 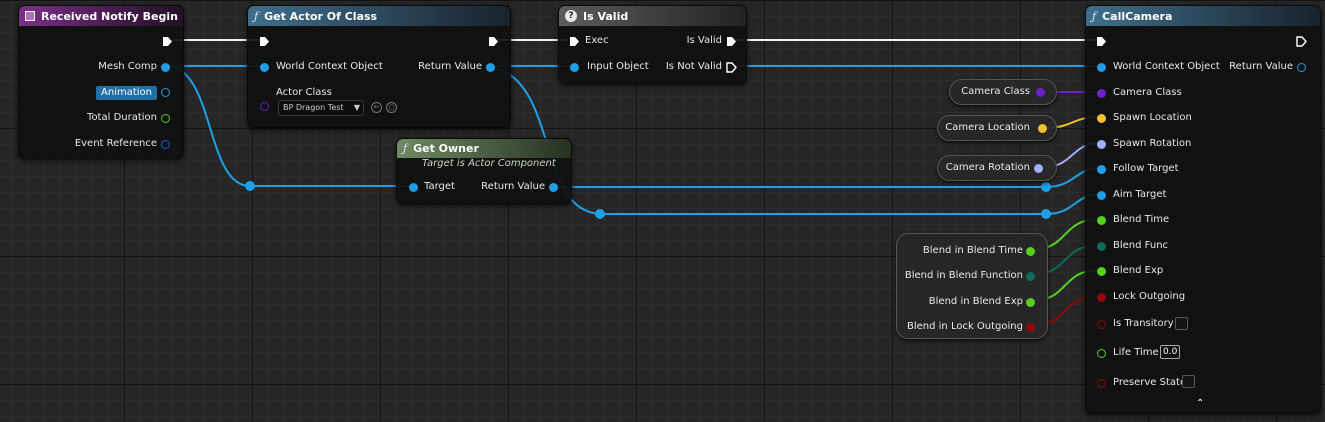 What do you see at coordinates (1038, 168) in the screenshot?
I see `camera-rotation-out-pin` at bounding box center [1038, 168].